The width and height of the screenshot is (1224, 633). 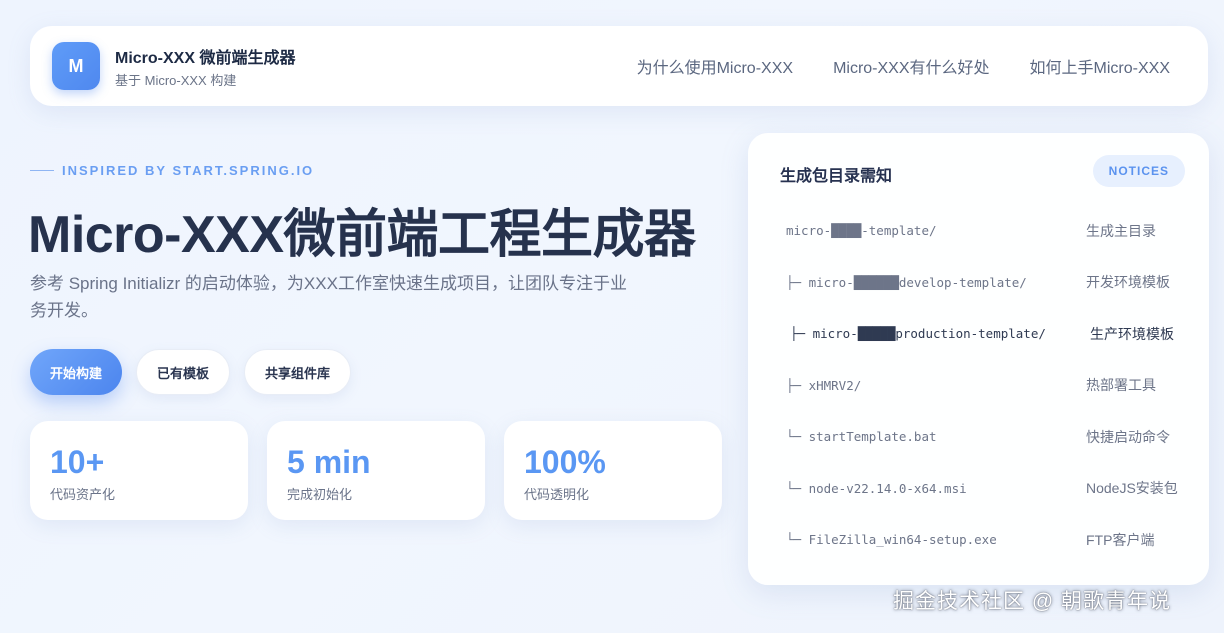 What do you see at coordinates (1121, 230) in the screenshot?
I see `item-desc: 生成主目录` at bounding box center [1121, 230].